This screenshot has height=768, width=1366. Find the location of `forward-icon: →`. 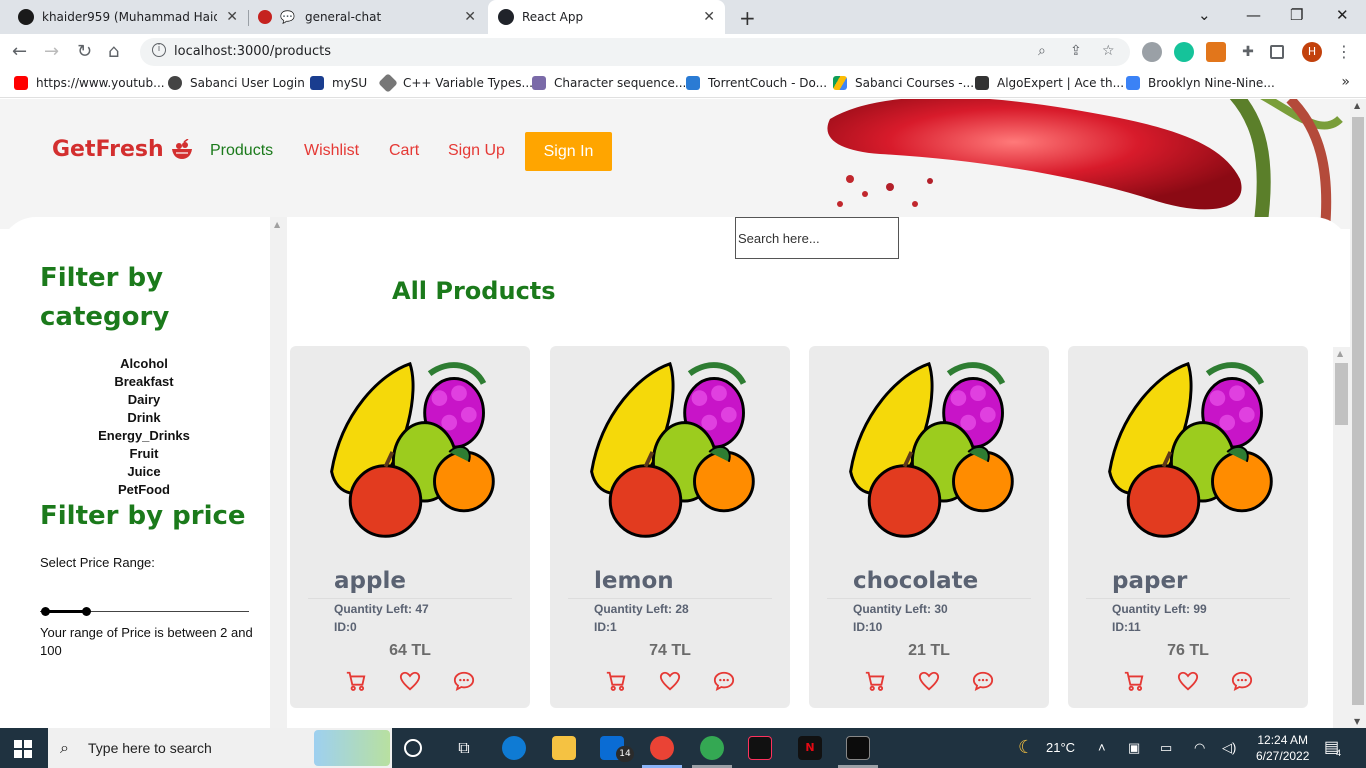

forward-icon: → is located at coordinates (51, 51).